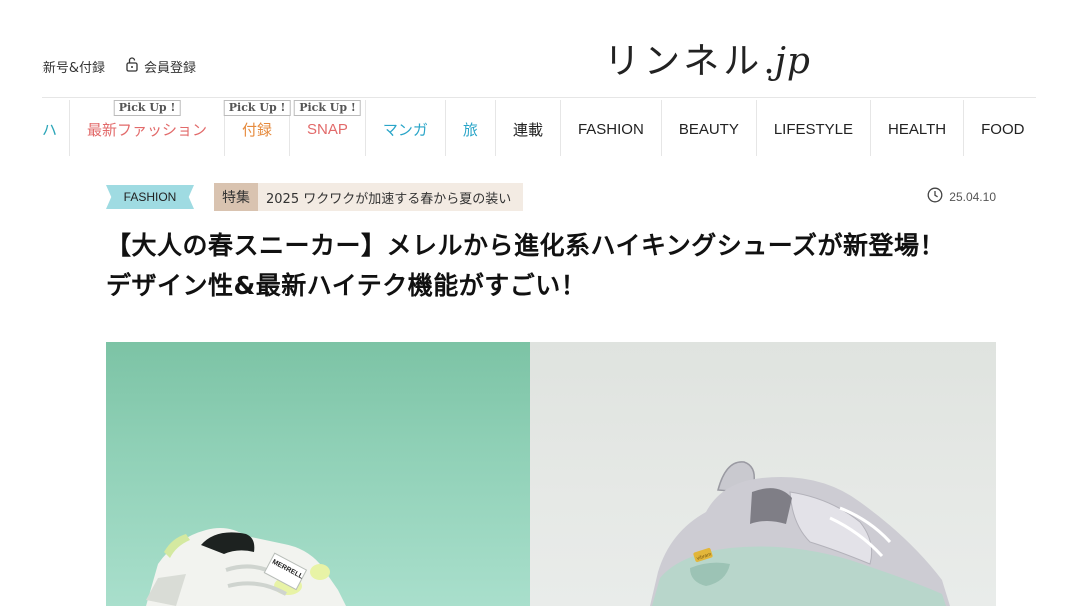  Describe the element at coordinates (170, 68) in the screenshot. I see `member-register-label: 会員登録` at that location.